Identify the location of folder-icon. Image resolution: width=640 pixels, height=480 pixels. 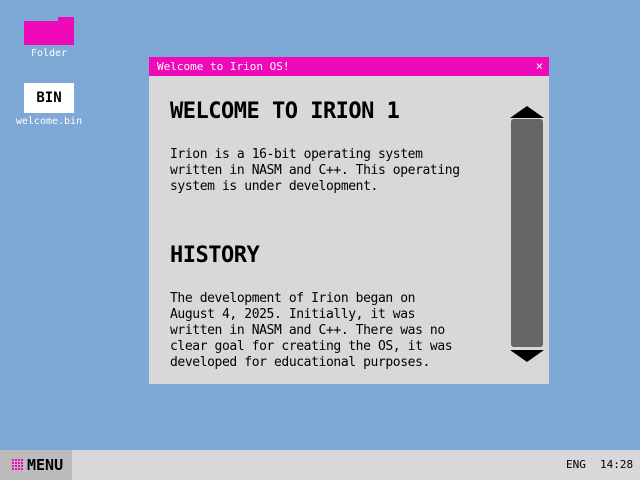
(49, 31).